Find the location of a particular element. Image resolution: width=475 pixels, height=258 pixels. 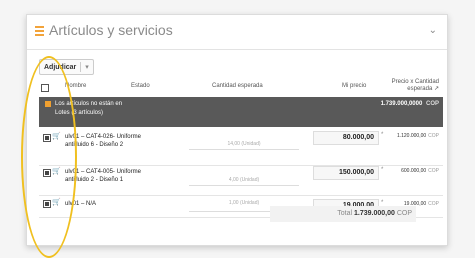

col-my-price: Mi precio is located at coordinates (354, 86).